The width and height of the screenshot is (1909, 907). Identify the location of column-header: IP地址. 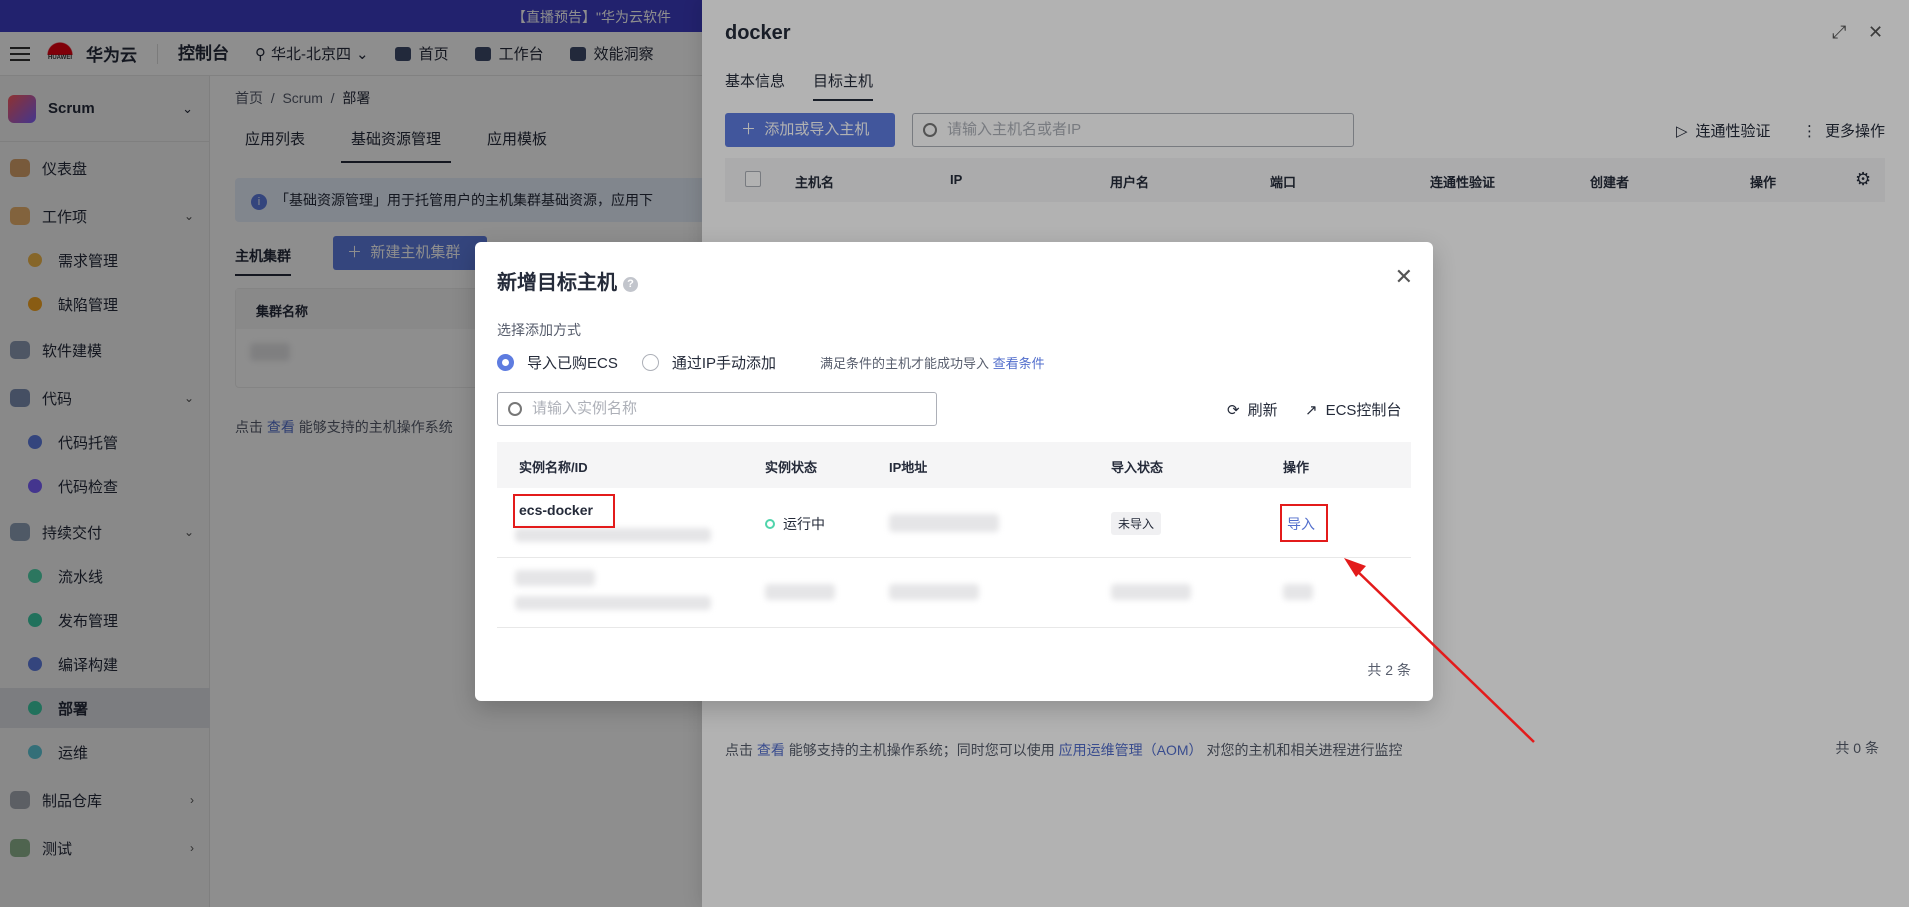
(908, 467).